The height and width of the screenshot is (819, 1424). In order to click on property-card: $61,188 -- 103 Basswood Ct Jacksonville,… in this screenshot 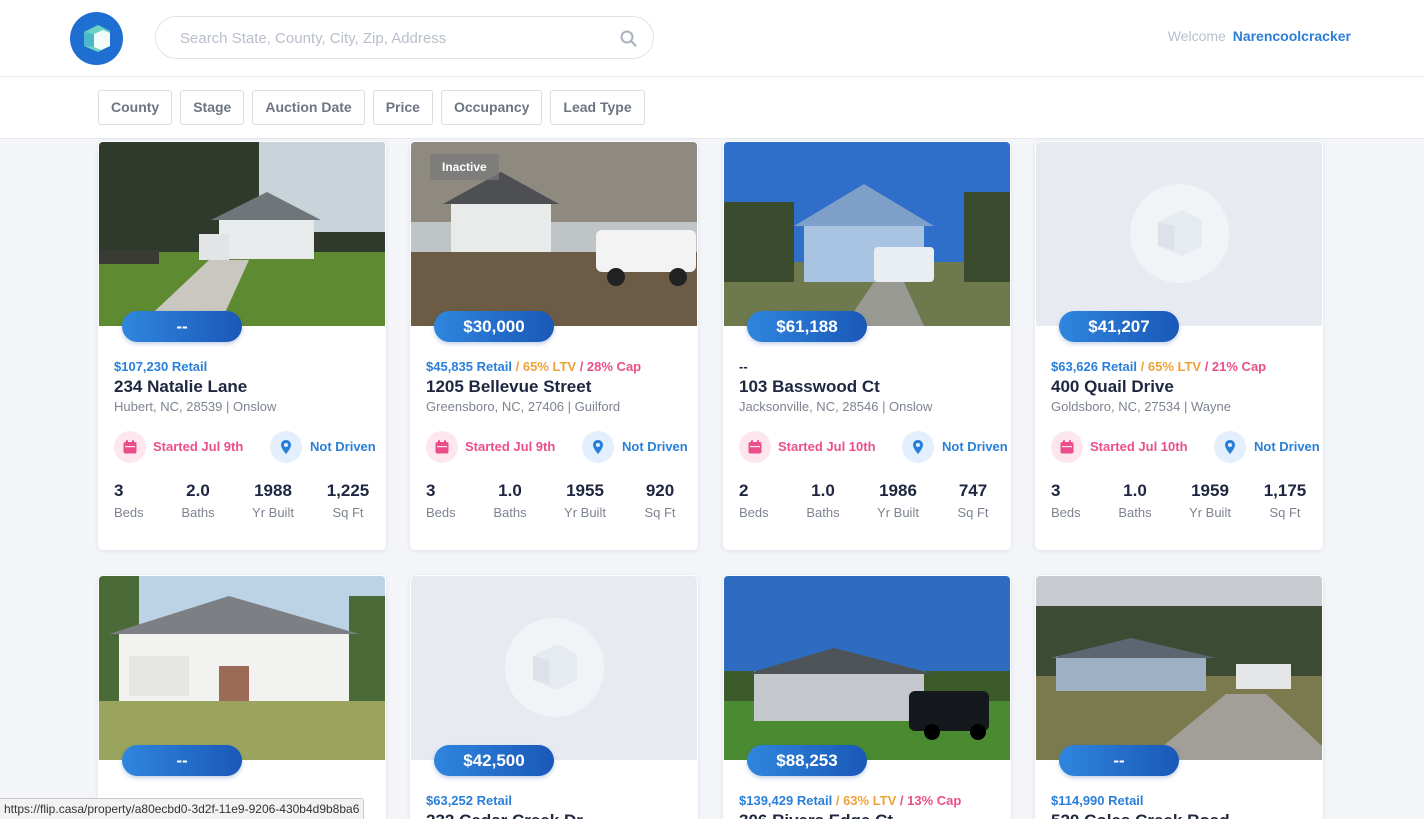, I will do `click(867, 345)`.